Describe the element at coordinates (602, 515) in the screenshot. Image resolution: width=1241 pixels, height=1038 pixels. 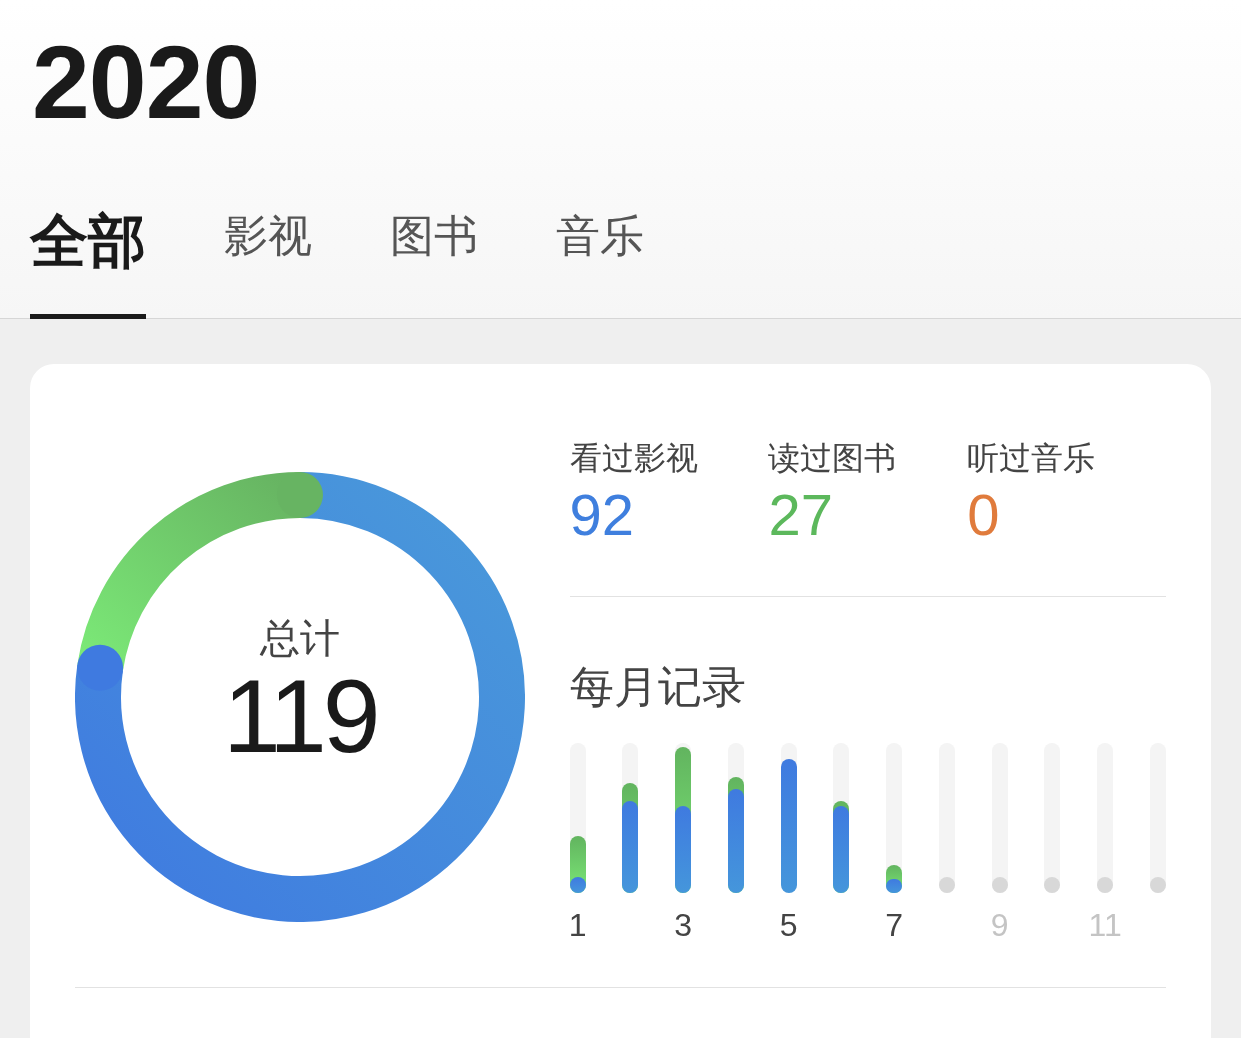
I see `stat-value: 92` at that location.